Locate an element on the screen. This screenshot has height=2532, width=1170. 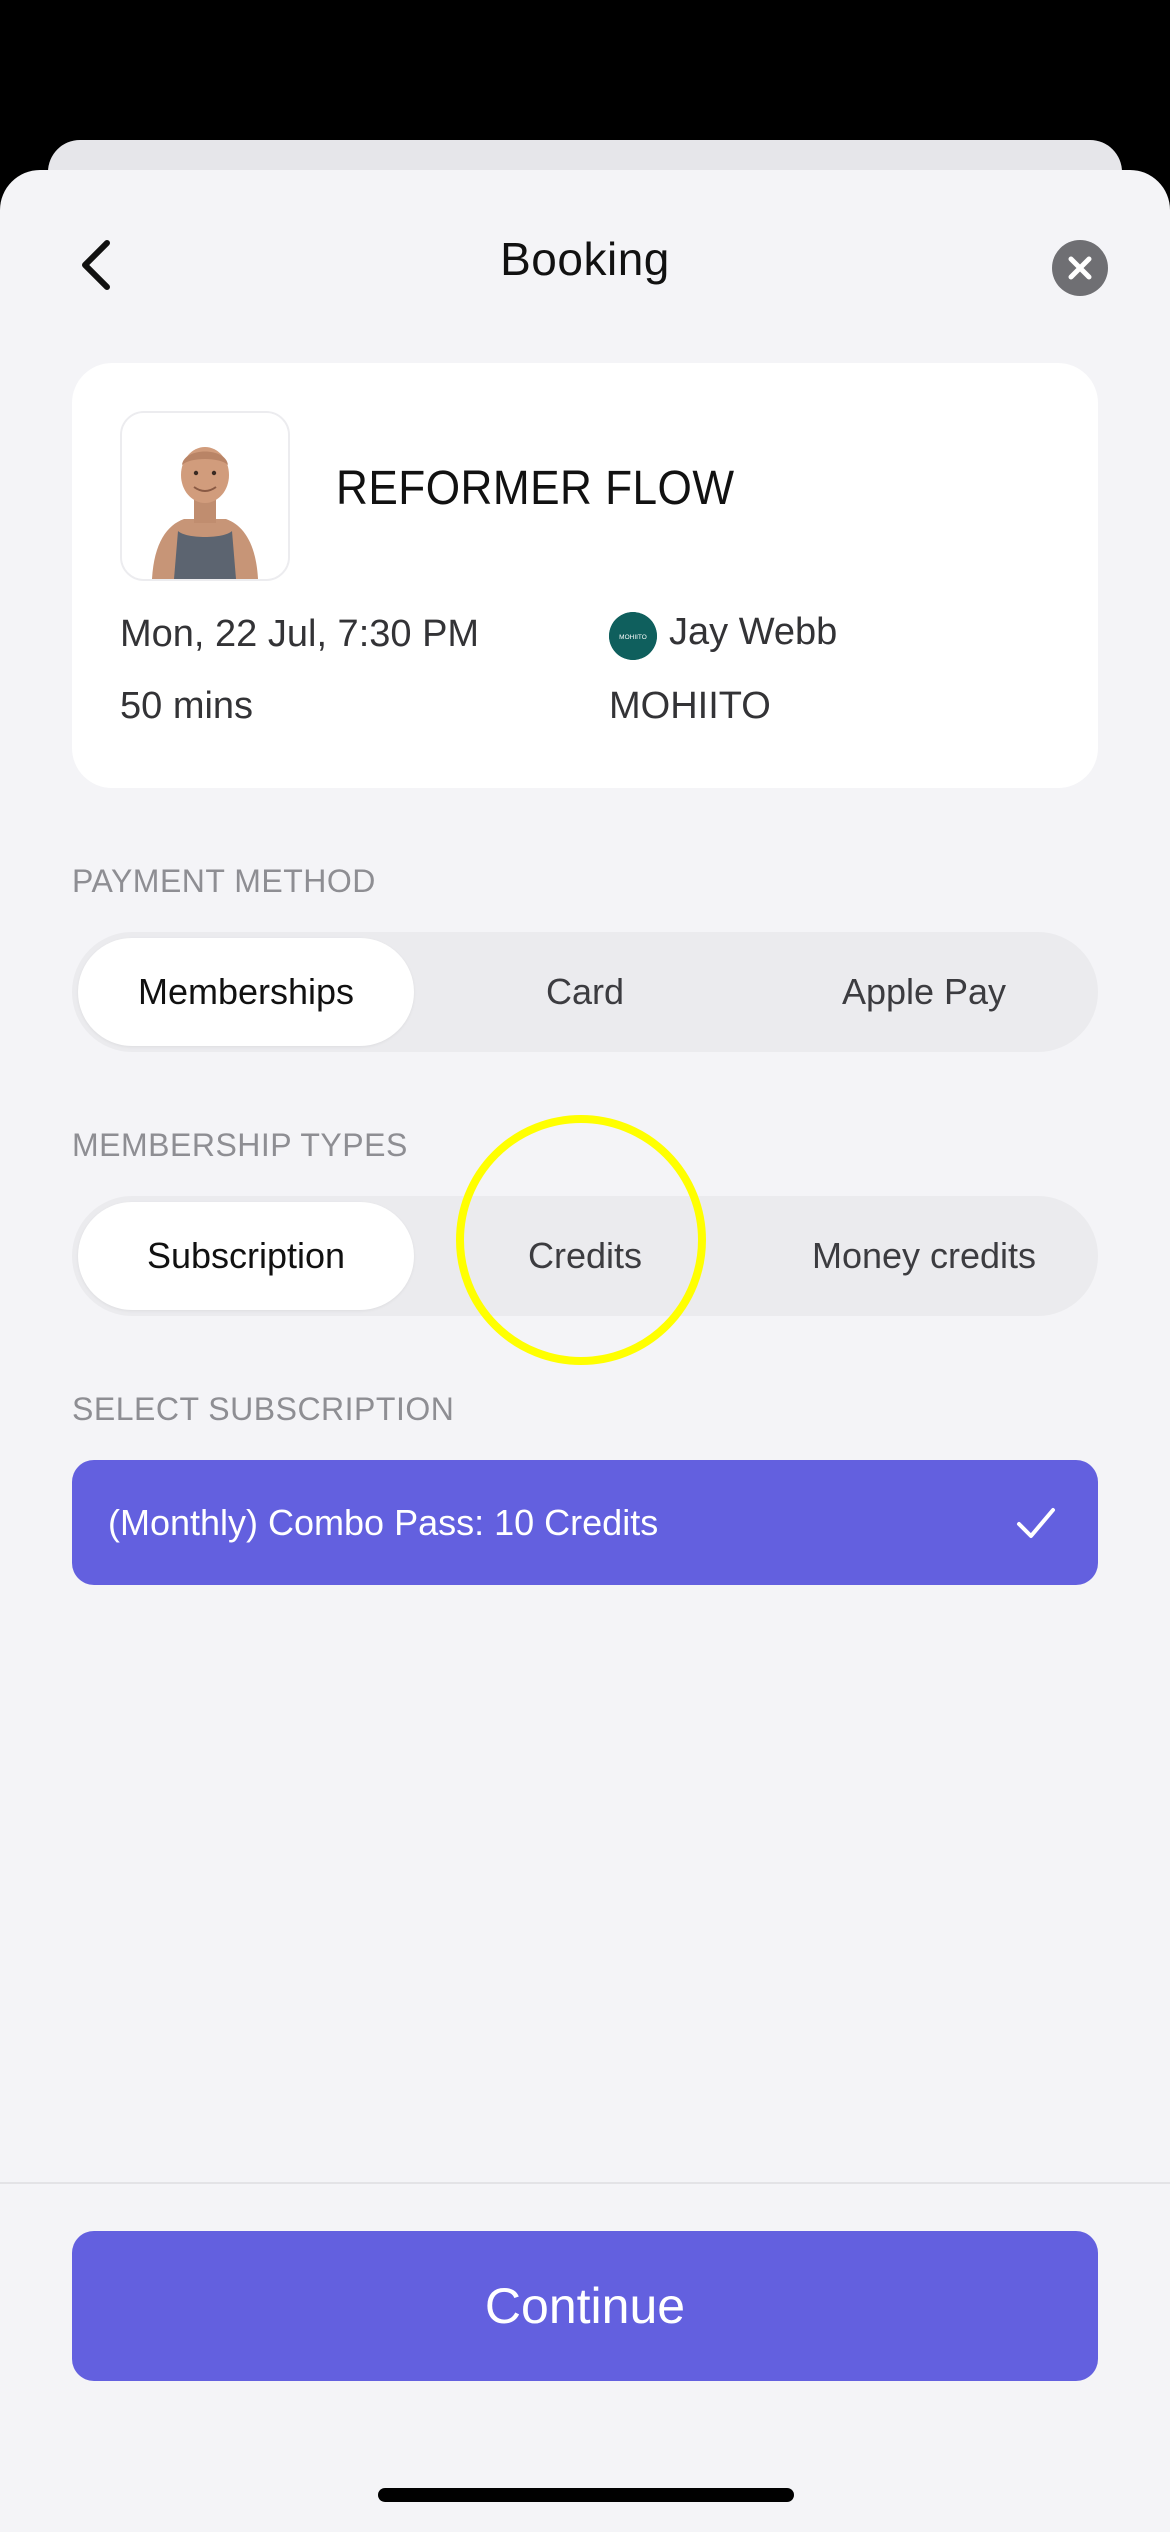
home-indicator is located at coordinates (586, 2495).